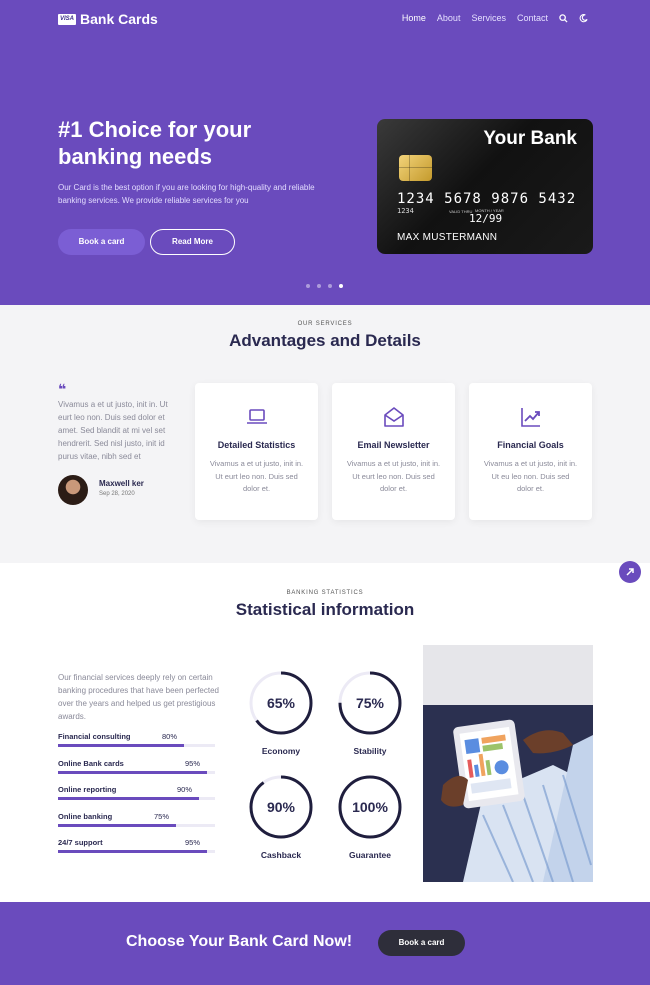  Describe the element at coordinates (447, 237) in the screenshot. I see `card-holder: MAX MUSTERMANN` at that location.